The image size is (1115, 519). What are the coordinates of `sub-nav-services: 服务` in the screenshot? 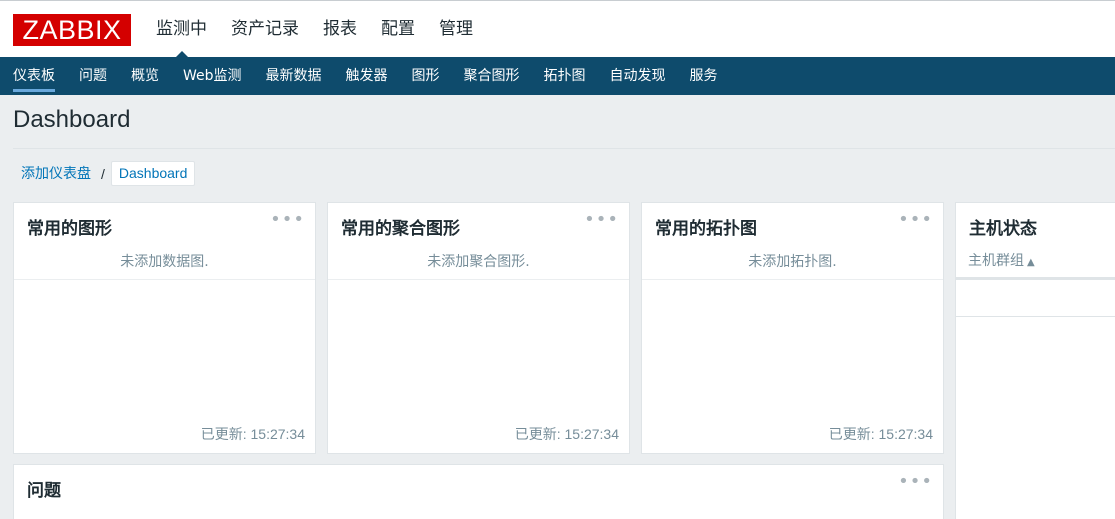 It's located at (704, 76).